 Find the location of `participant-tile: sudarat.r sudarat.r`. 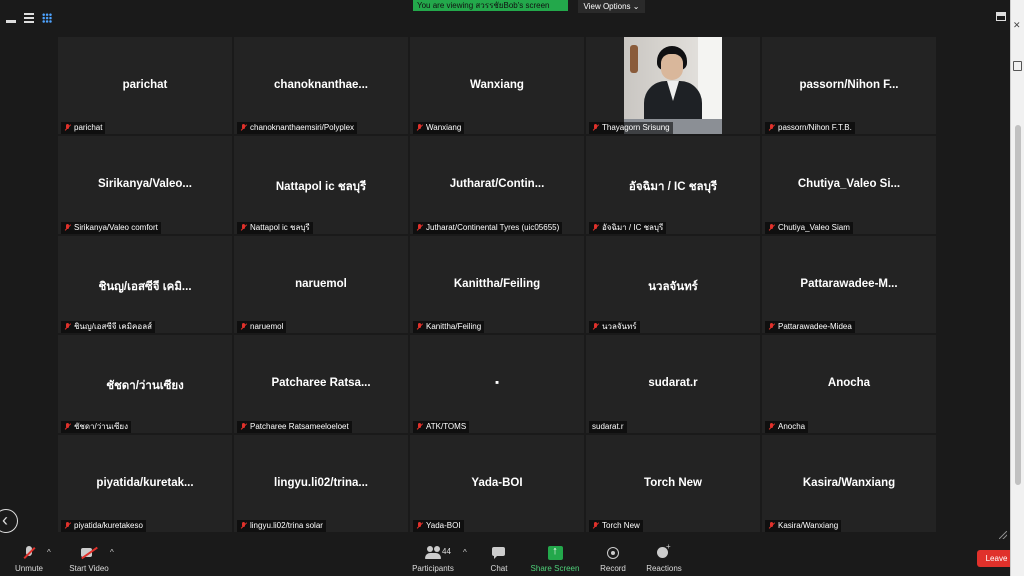

participant-tile: sudarat.r sudarat.r is located at coordinates (673, 384).